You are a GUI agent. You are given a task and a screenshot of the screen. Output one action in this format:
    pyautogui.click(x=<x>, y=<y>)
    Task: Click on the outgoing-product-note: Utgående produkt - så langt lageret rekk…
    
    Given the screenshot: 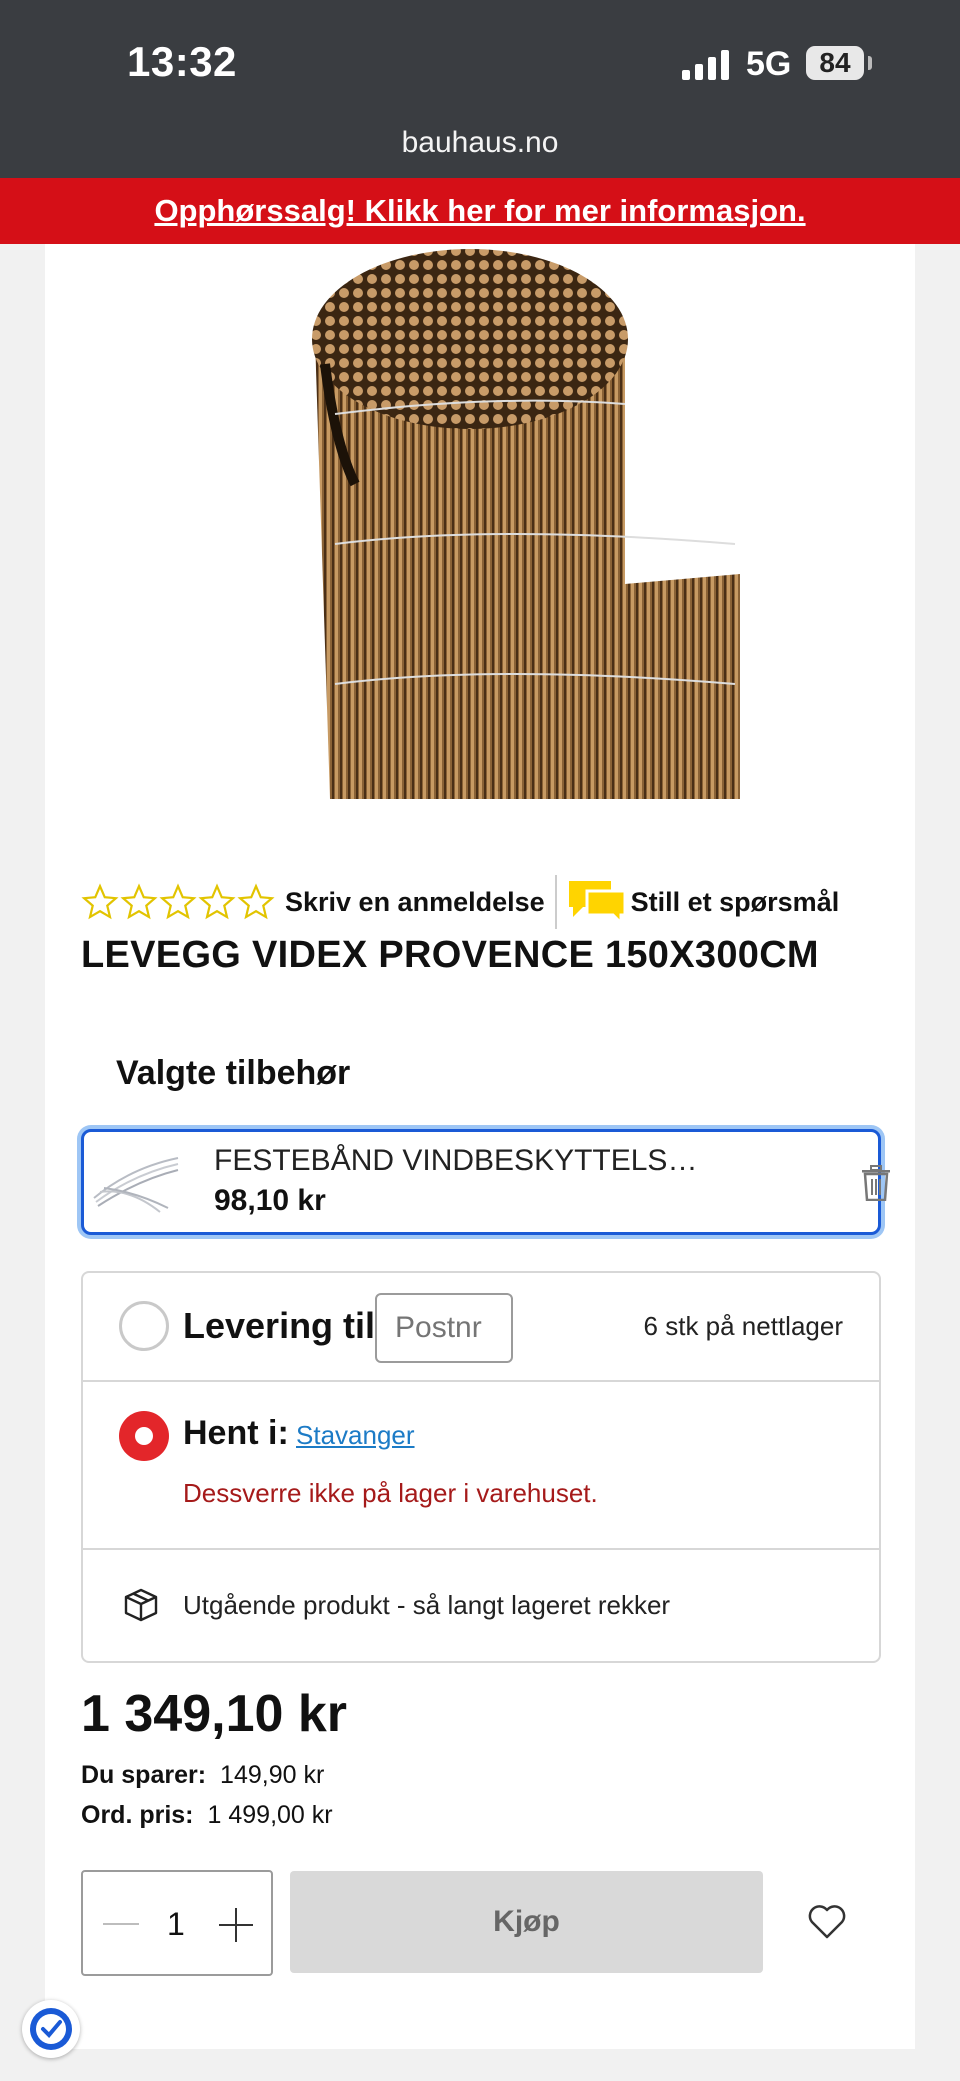 What is the action you would take?
    pyautogui.click(x=481, y=1606)
    